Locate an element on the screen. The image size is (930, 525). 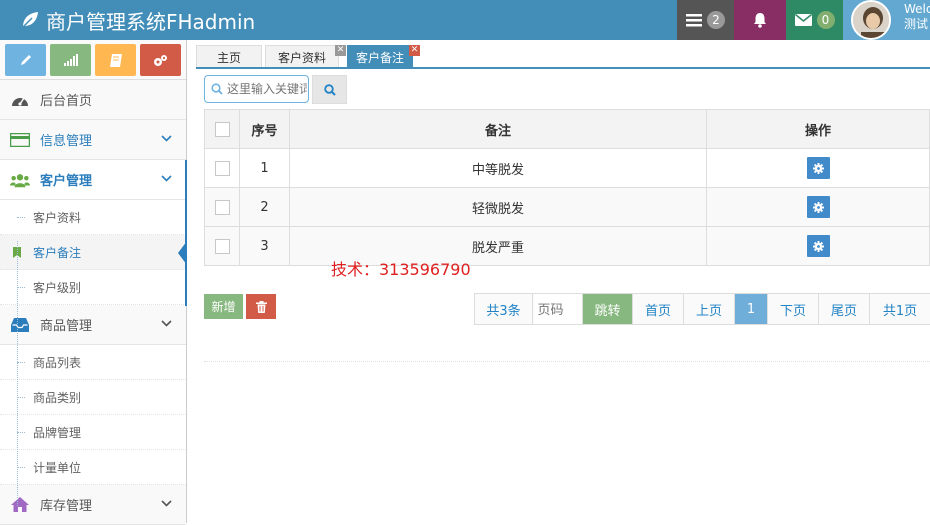
dashboard-icon is located at coordinates (20, 100).